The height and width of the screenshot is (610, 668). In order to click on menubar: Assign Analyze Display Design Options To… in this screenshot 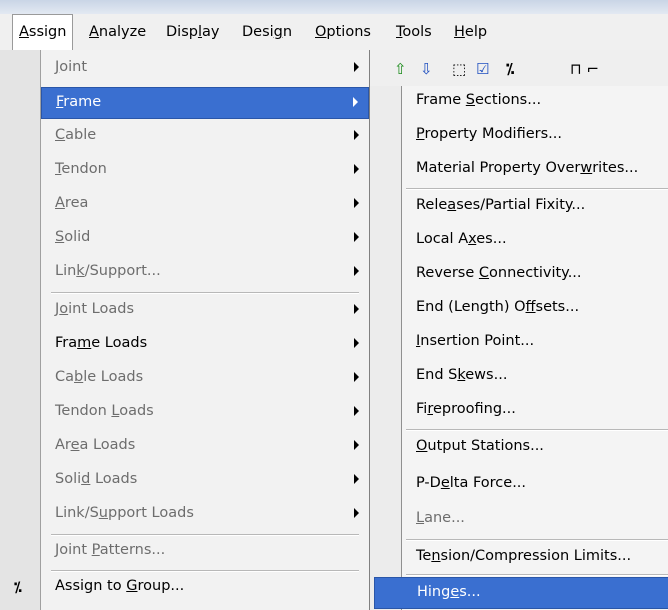, I will do `click(334, 32)`.